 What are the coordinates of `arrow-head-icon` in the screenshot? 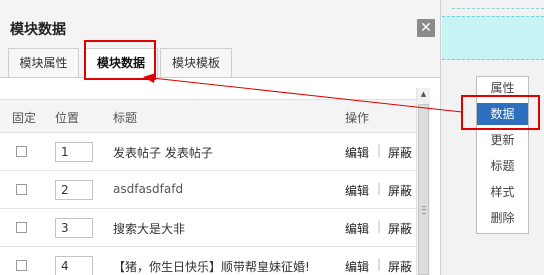 It's located at (149, 78).